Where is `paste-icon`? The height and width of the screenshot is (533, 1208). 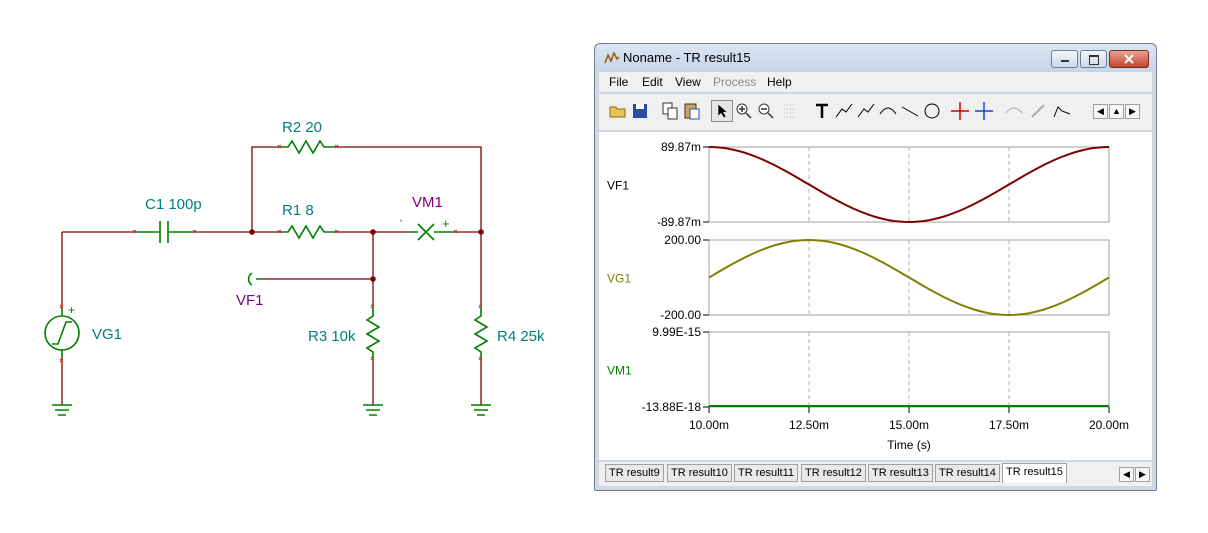
paste-icon is located at coordinates (692, 111).